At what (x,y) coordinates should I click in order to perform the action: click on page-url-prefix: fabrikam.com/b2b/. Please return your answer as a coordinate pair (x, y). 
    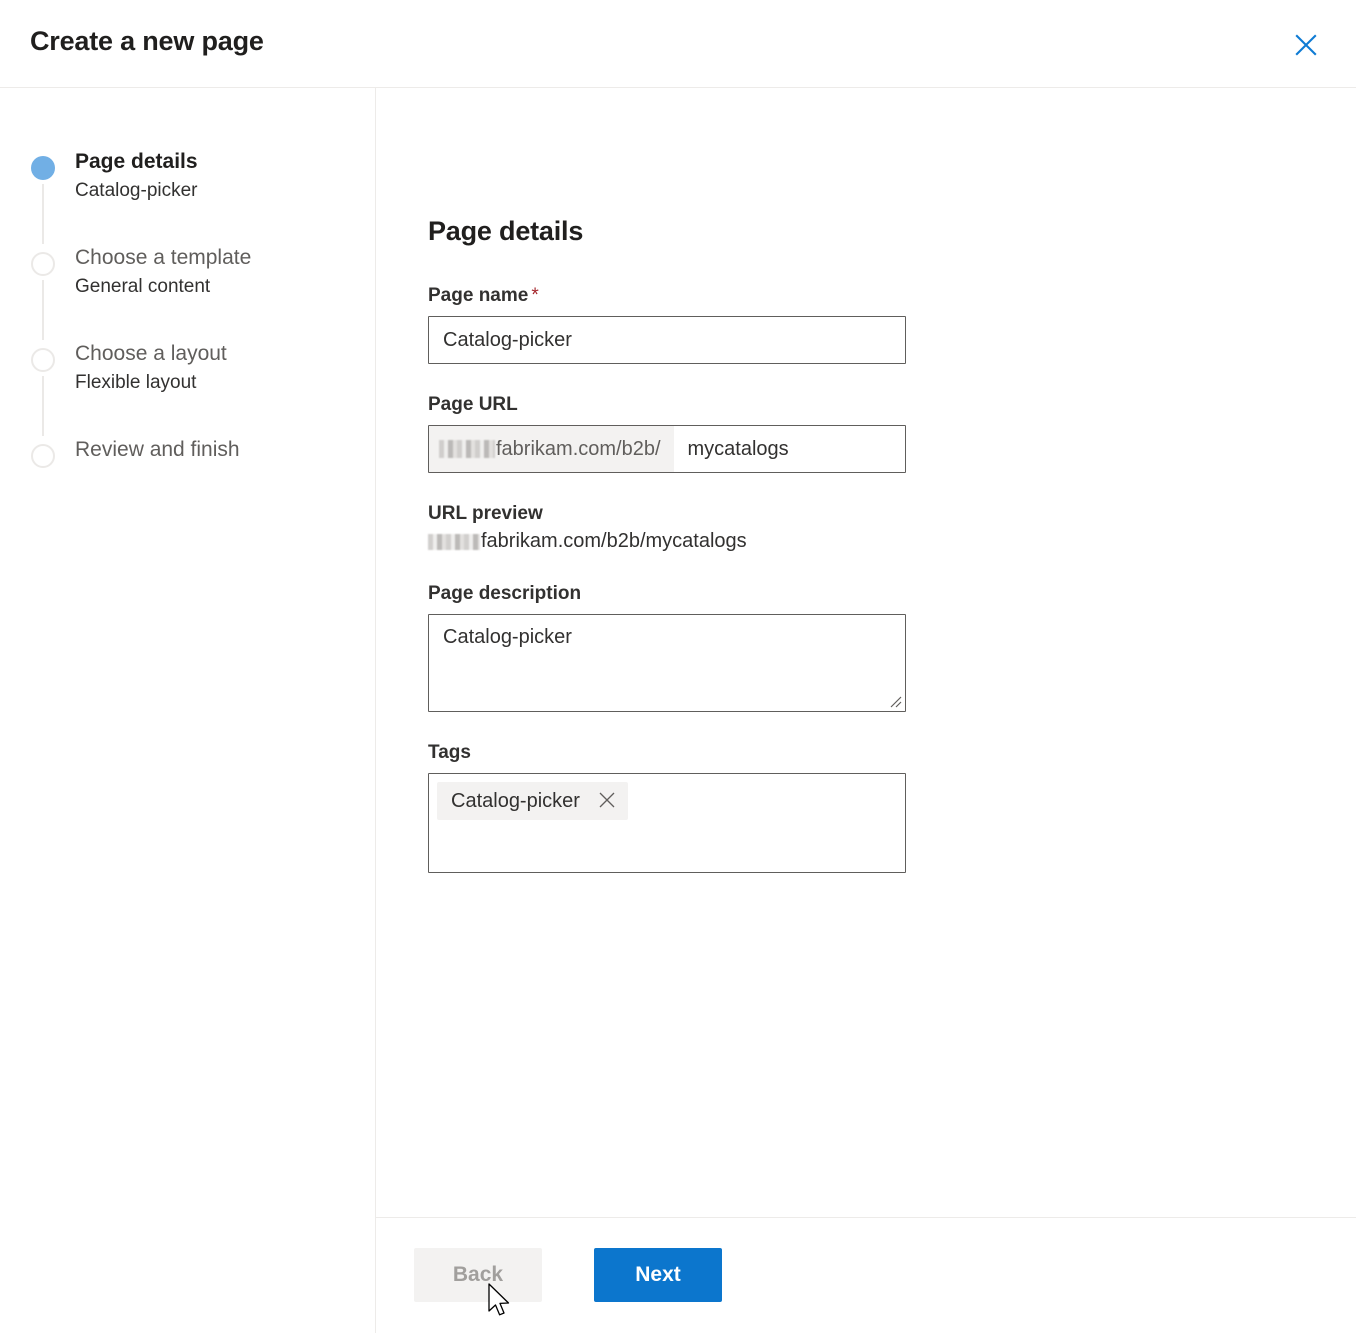
    Looking at the image, I should click on (551, 449).